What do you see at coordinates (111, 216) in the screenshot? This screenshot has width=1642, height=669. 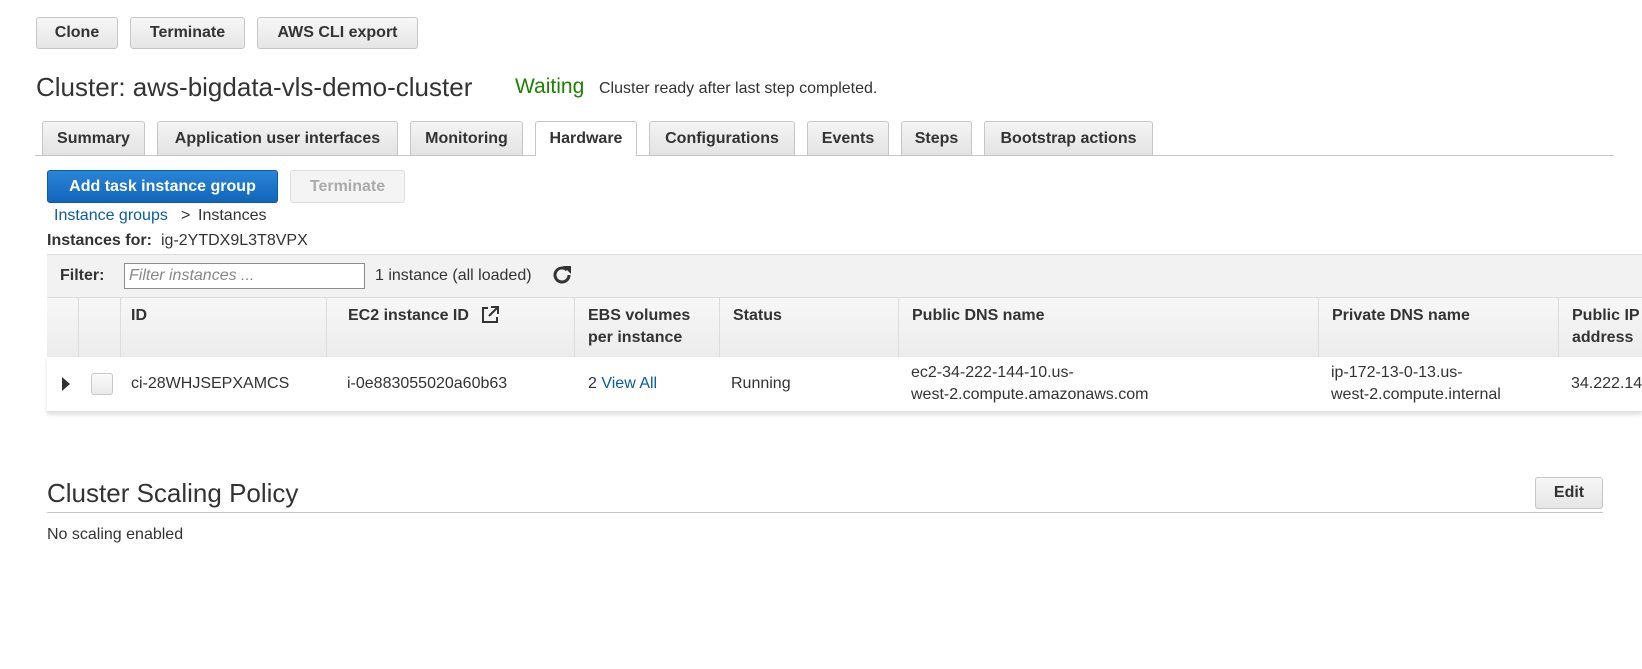 I see `breadcrumb-instance-groups: Instance groups` at bounding box center [111, 216].